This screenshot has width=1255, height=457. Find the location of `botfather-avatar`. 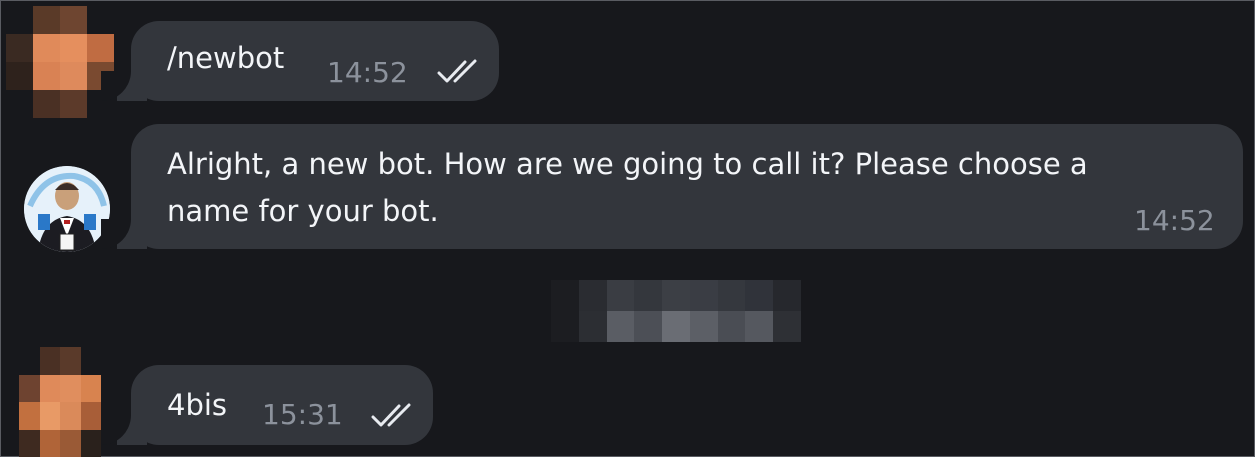

botfather-avatar is located at coordinates (67, 209).